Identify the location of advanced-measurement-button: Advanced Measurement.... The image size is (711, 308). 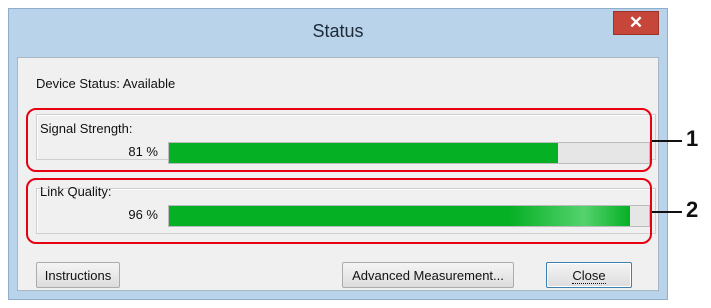
(428, 275).